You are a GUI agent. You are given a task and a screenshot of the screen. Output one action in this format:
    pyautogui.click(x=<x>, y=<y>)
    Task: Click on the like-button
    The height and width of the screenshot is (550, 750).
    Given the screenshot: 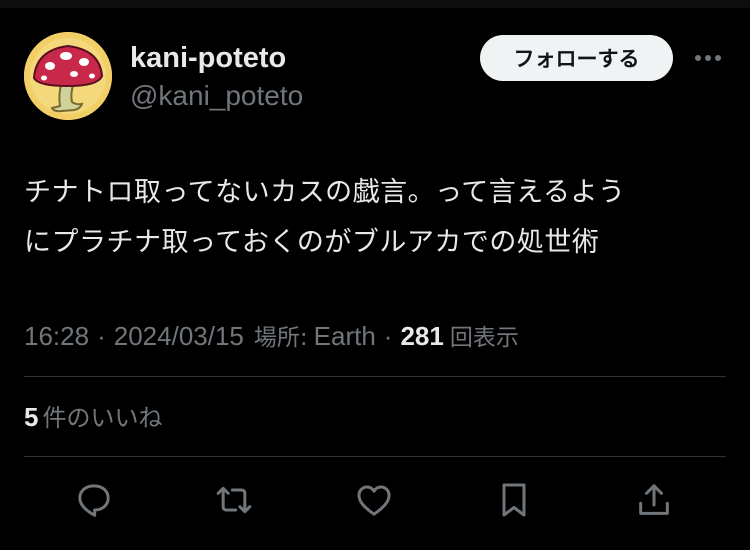 What is the action you would take?
    pyautogui.click(x=374, y=500)
    